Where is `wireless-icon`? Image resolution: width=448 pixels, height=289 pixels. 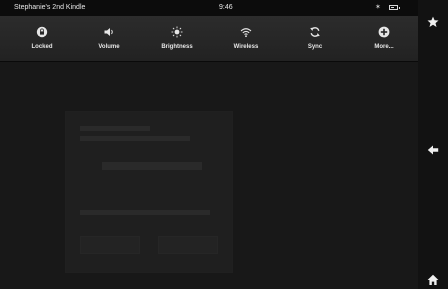 wireless-icon is located at coordinates (246, 33).